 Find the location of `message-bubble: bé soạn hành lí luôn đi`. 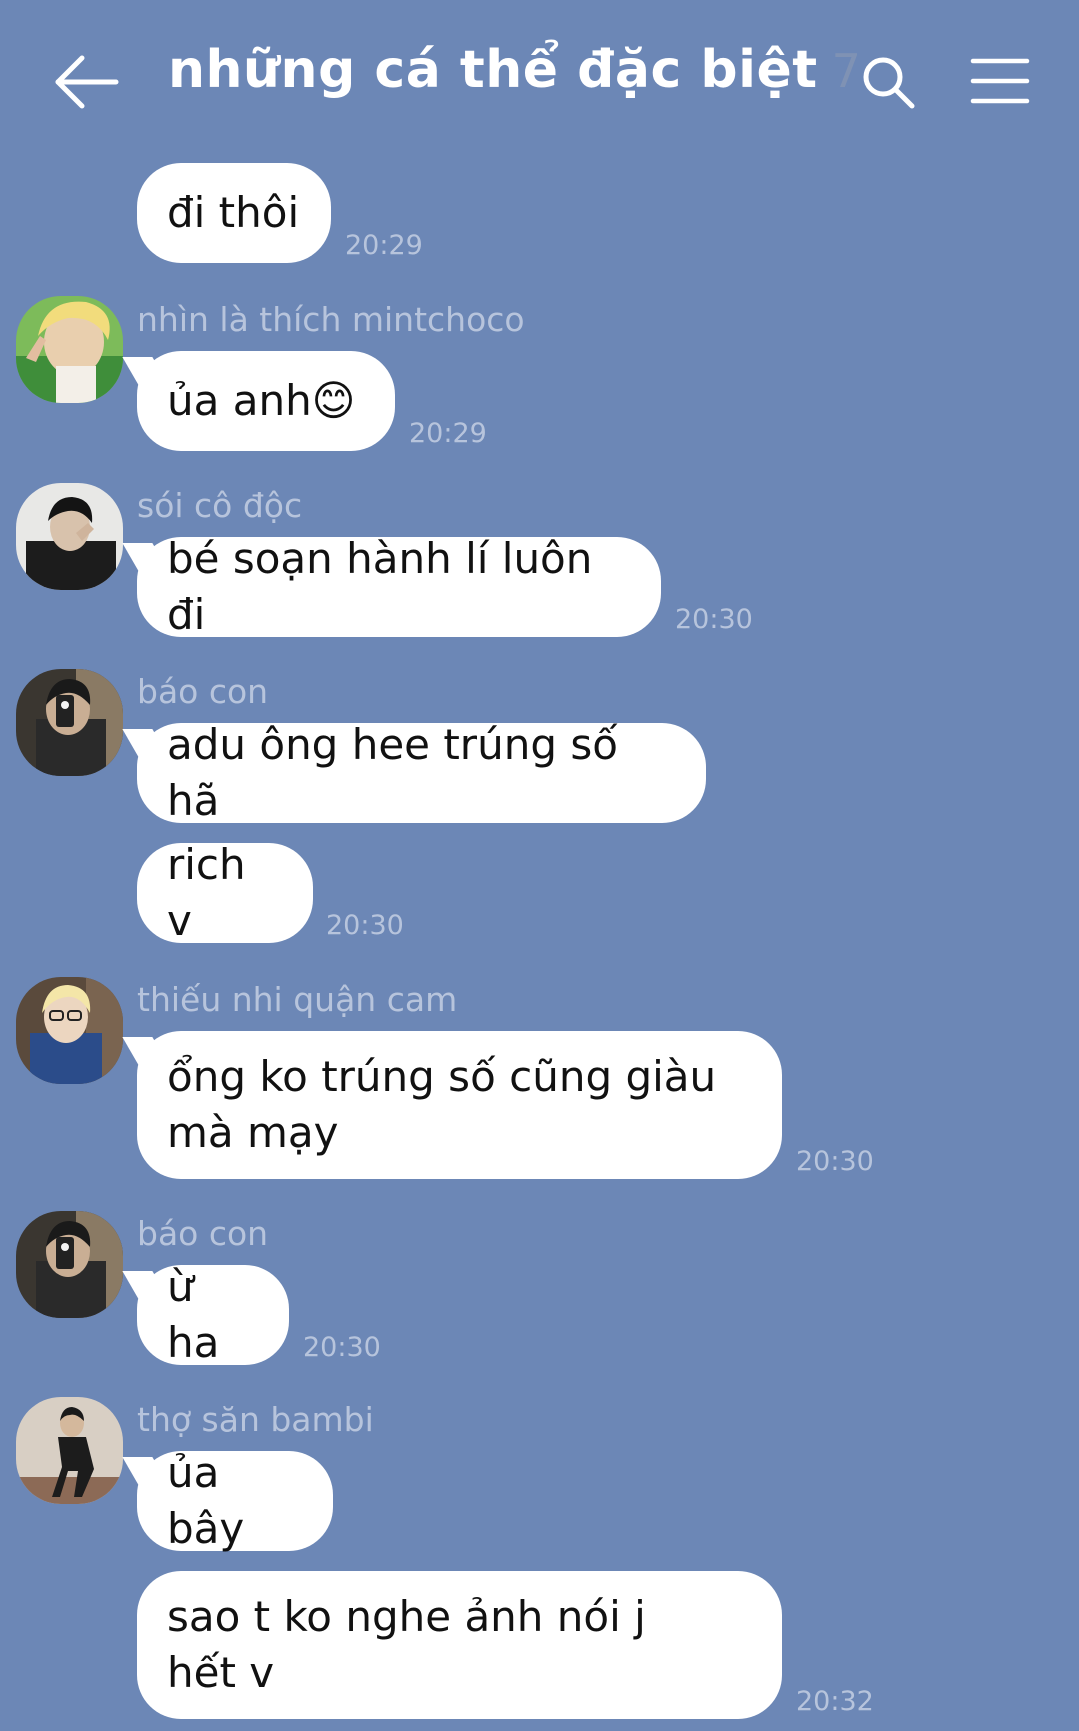

message-bubble: bé soạn hành lí luôn đi is located at coordinates (399, 586).